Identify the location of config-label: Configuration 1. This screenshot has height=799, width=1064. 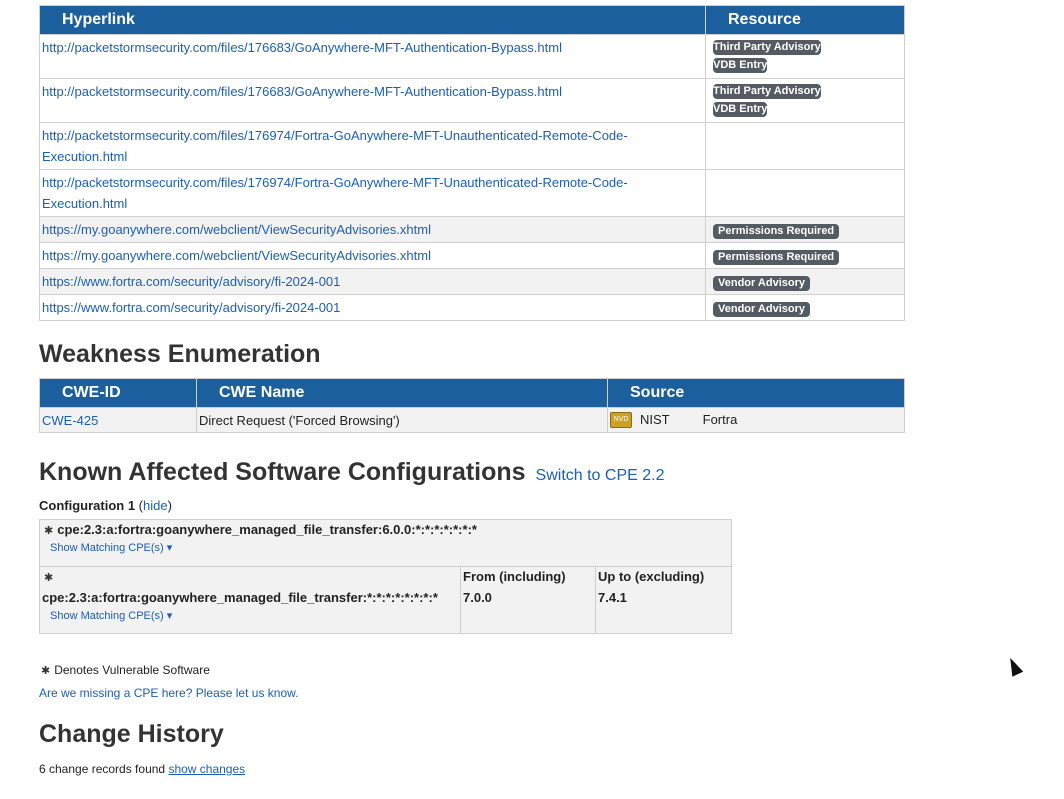
(87, 505).